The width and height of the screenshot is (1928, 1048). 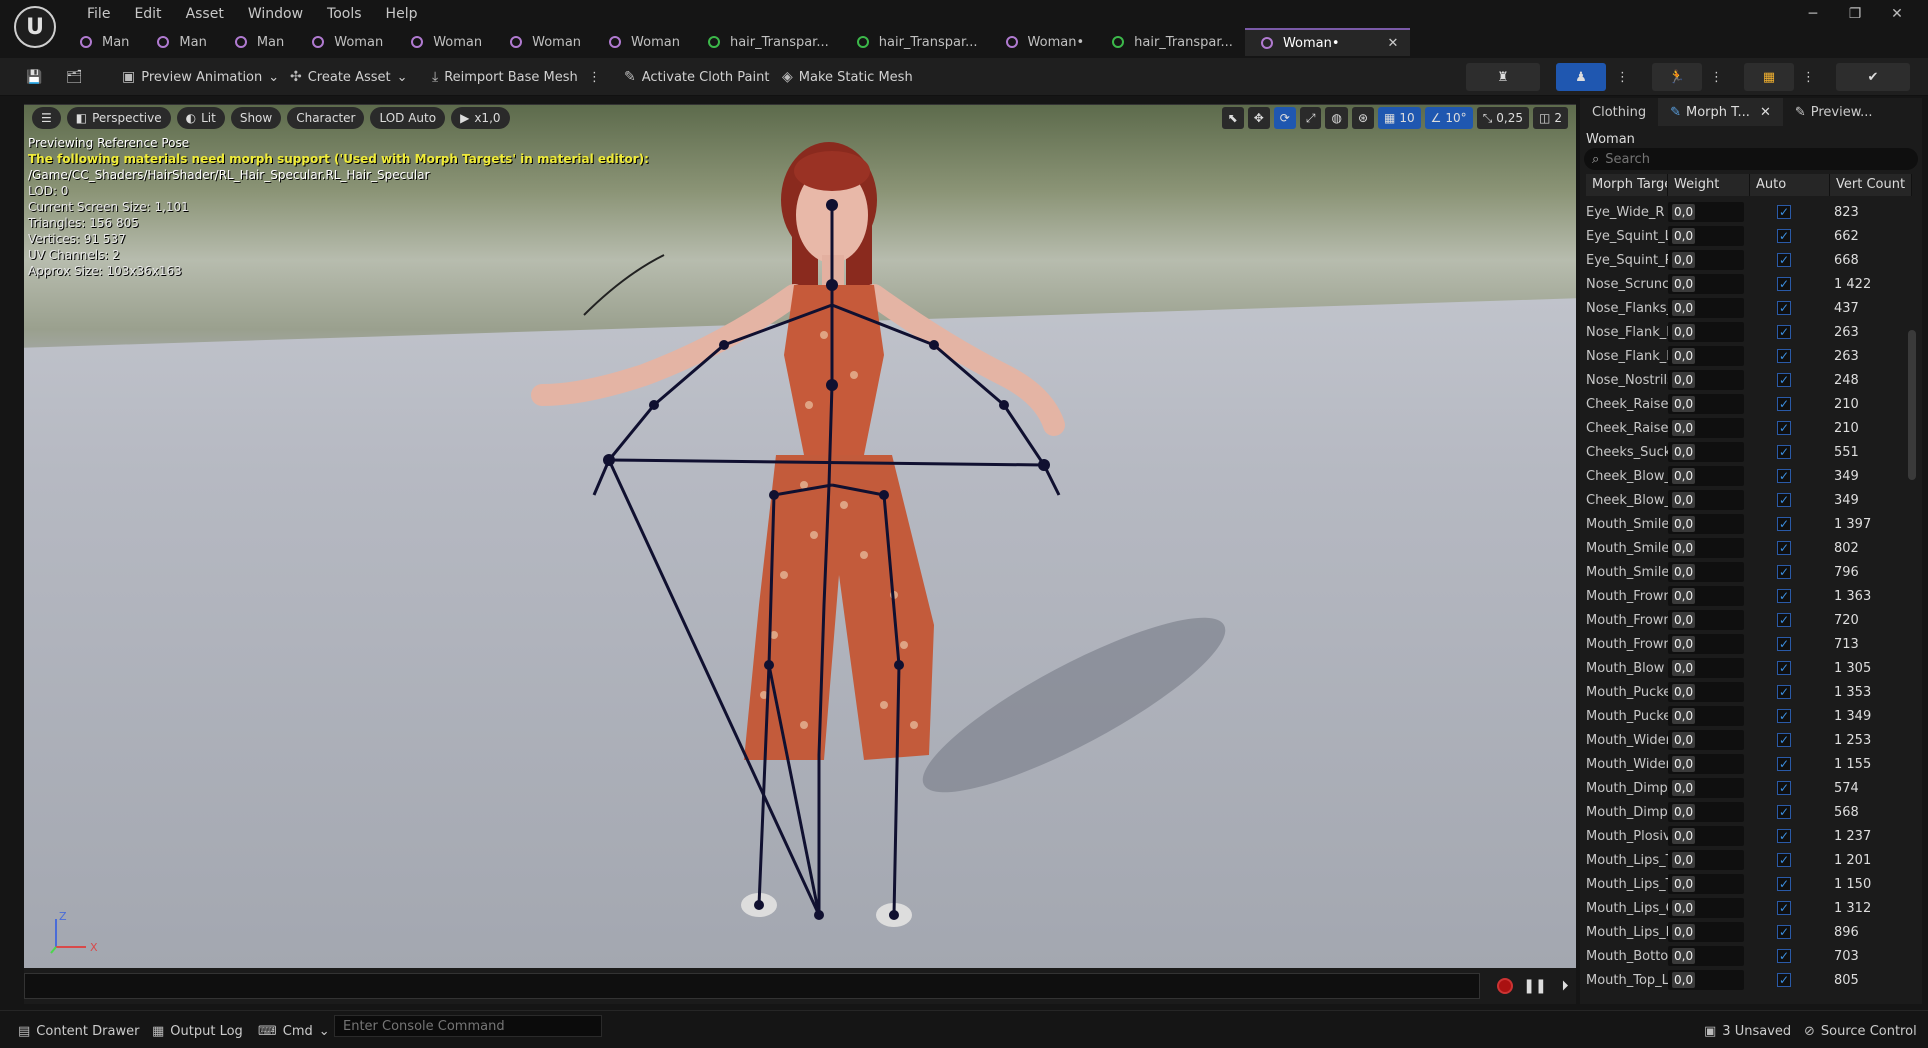 I want to click on perspective-button: ◧ Perspective, so click(x=118, y=118).